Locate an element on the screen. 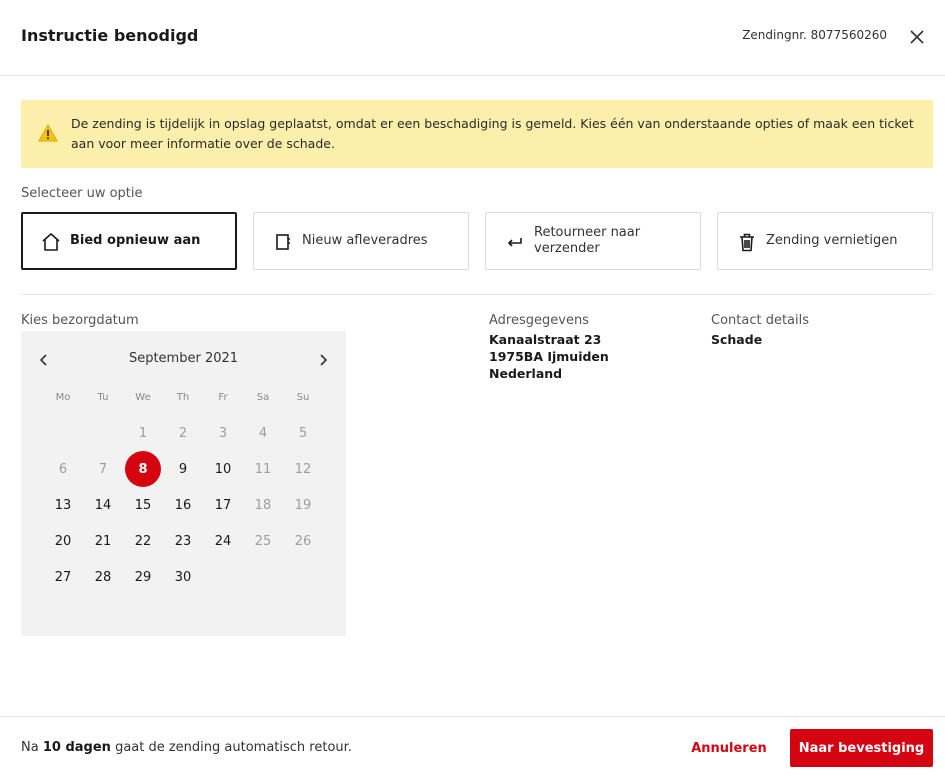  calendar-day: 4 is located at coordinates (263, 433).